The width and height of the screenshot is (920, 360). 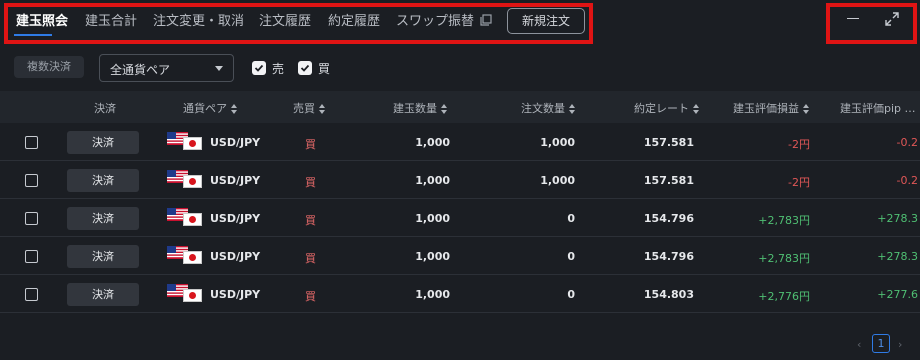 I want to click on header-currency-pair: 通貨ペア, so click(x=210, y=108).